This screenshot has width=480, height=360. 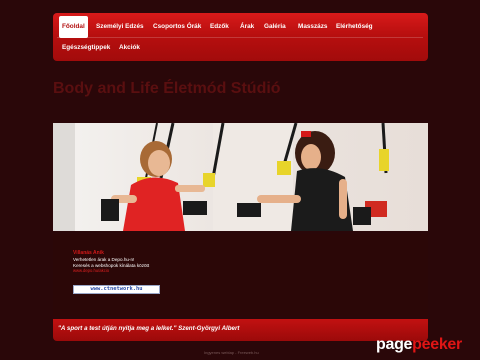 I want to click on nav-item-contact: Elérhetőség, so click(x=354, y=27).